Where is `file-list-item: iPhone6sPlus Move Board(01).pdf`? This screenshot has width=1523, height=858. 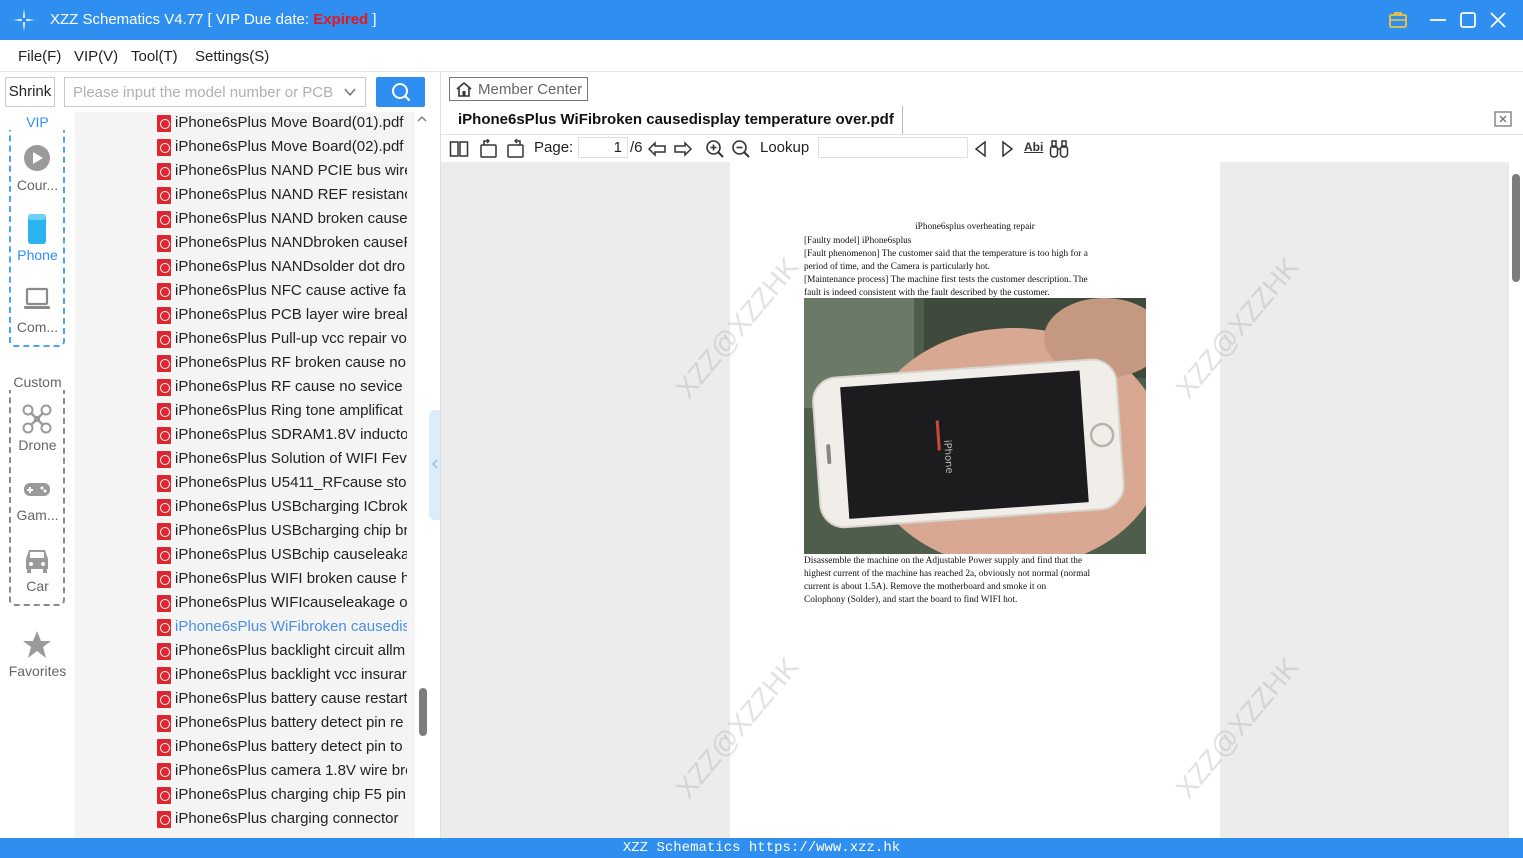
file-list-item: iPhone6sPlus Move Board(01).pdf is located at coordinates (282, 124).